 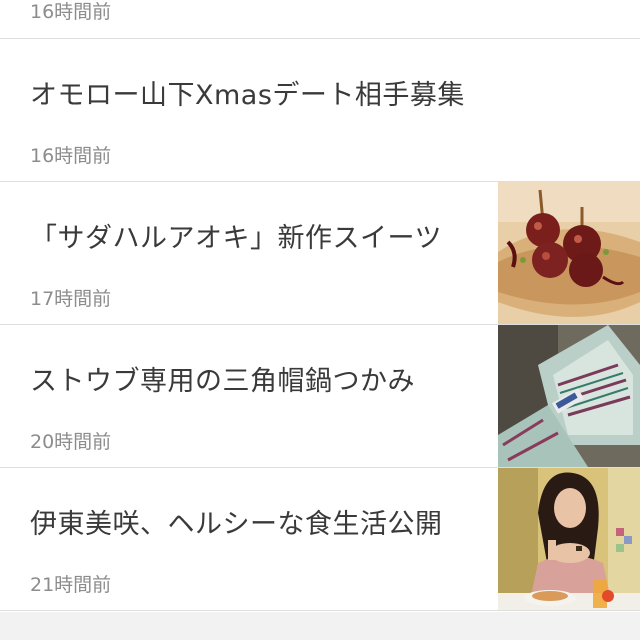 I want to click on item-time: 16時間前, so click(x=71, y=156).